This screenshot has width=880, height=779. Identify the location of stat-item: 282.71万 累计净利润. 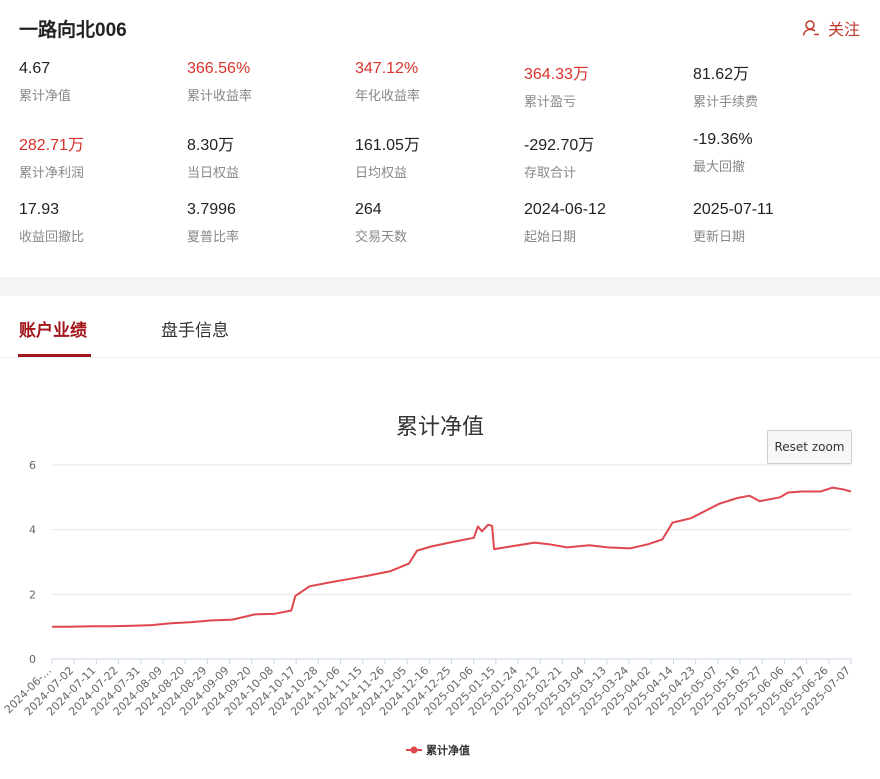
(99, 156).